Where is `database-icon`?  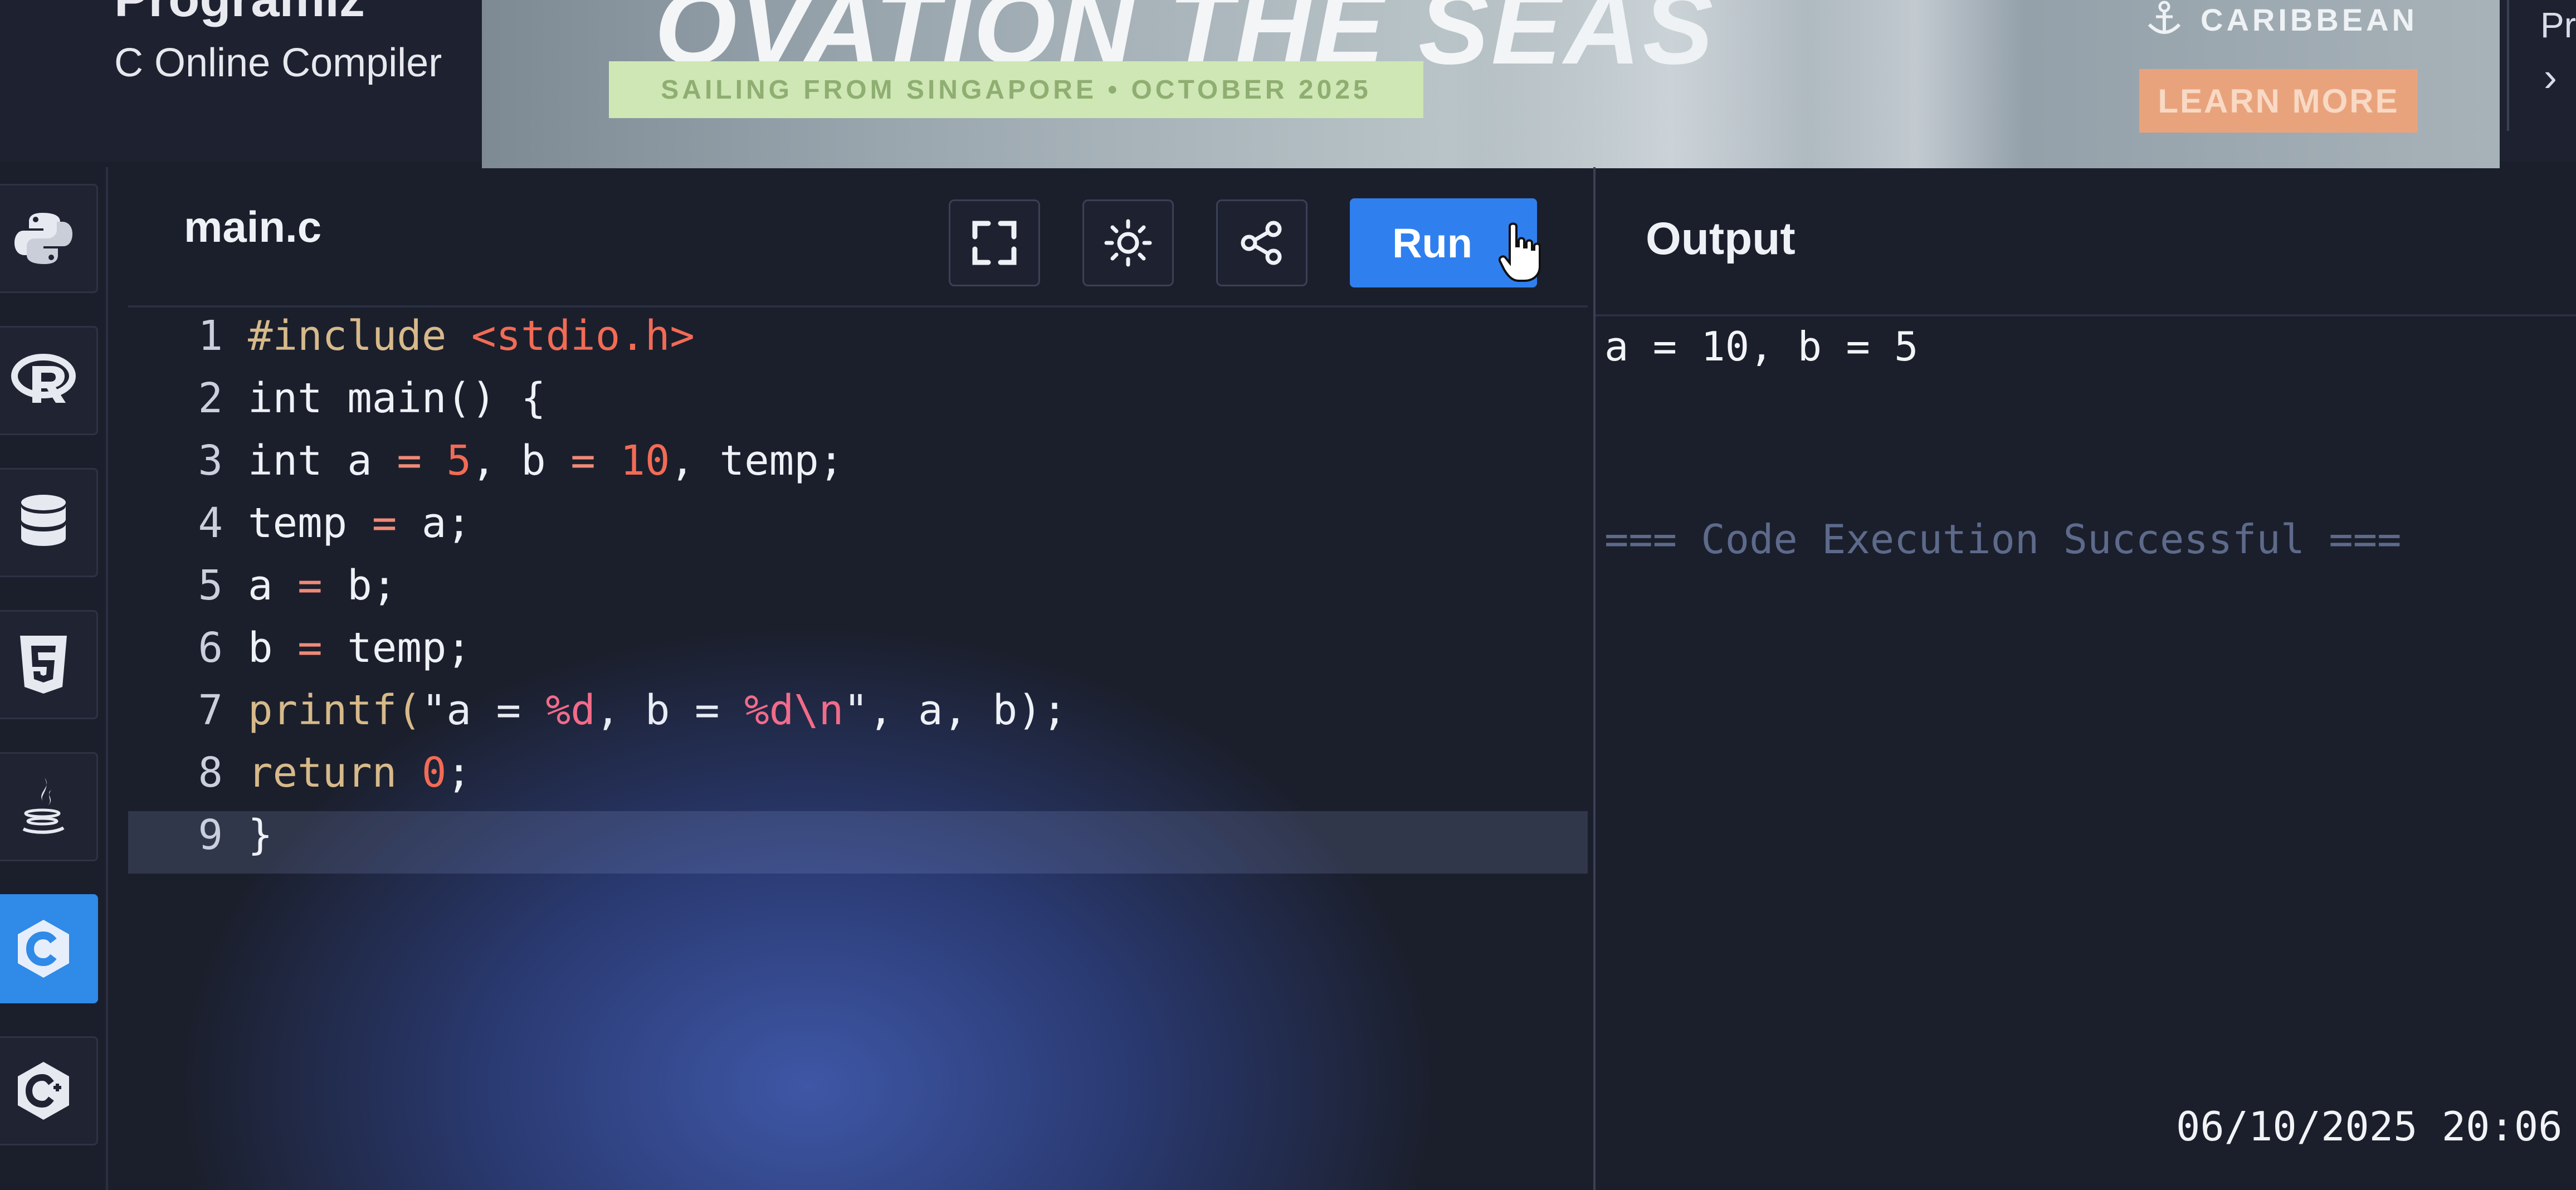
database-icon is located at coordinates (43, 520).